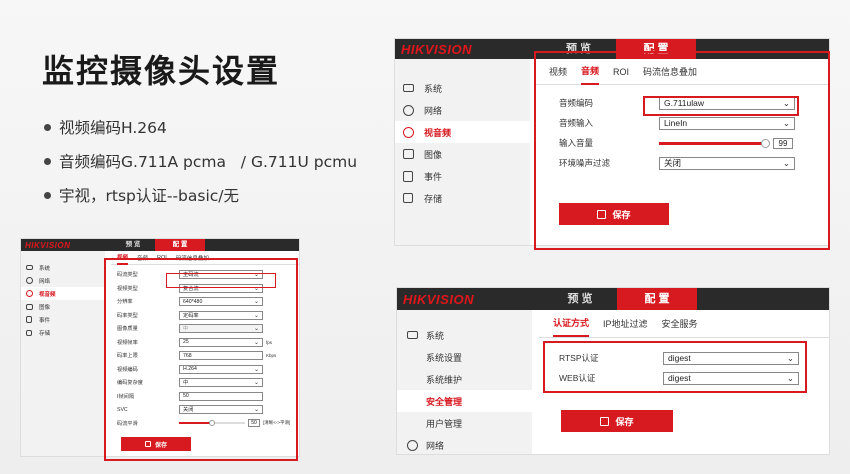 Image resolution: width=850 pixels, height=474 pixels. What do you see at coordinates (113, 128) in the screenshot?
I see `bullet-text: 视频编码H.264` at bounding box center [113, 128].